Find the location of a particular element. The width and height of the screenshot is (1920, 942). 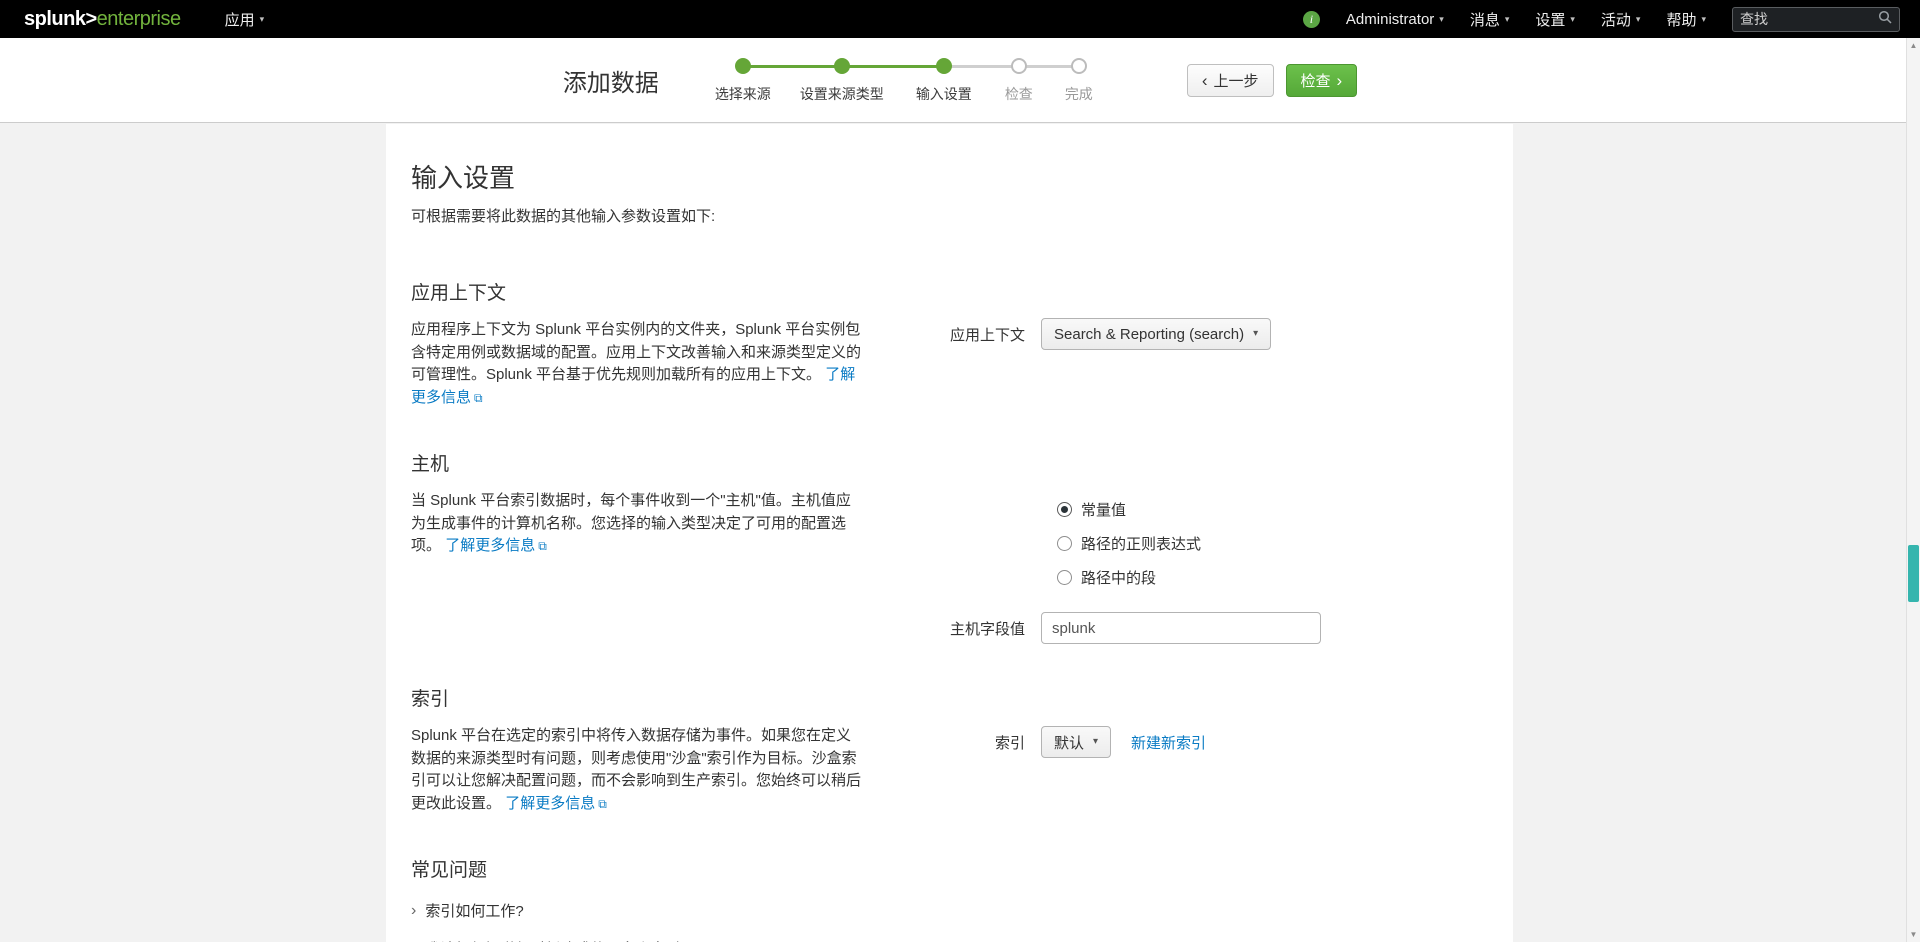

wizard-stepper: 选择来源 设置来源类型 输入设置 检查 完成 is located at coordinates (923, 80).